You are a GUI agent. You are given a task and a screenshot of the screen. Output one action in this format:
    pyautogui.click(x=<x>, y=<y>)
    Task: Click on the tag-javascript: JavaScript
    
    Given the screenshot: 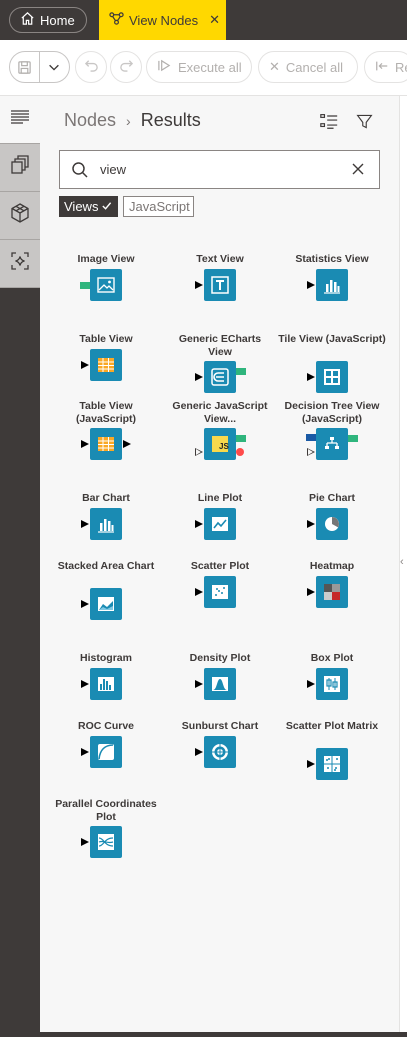 What is the action you would take?
    pyautogui.click(x=158, y=206)
    